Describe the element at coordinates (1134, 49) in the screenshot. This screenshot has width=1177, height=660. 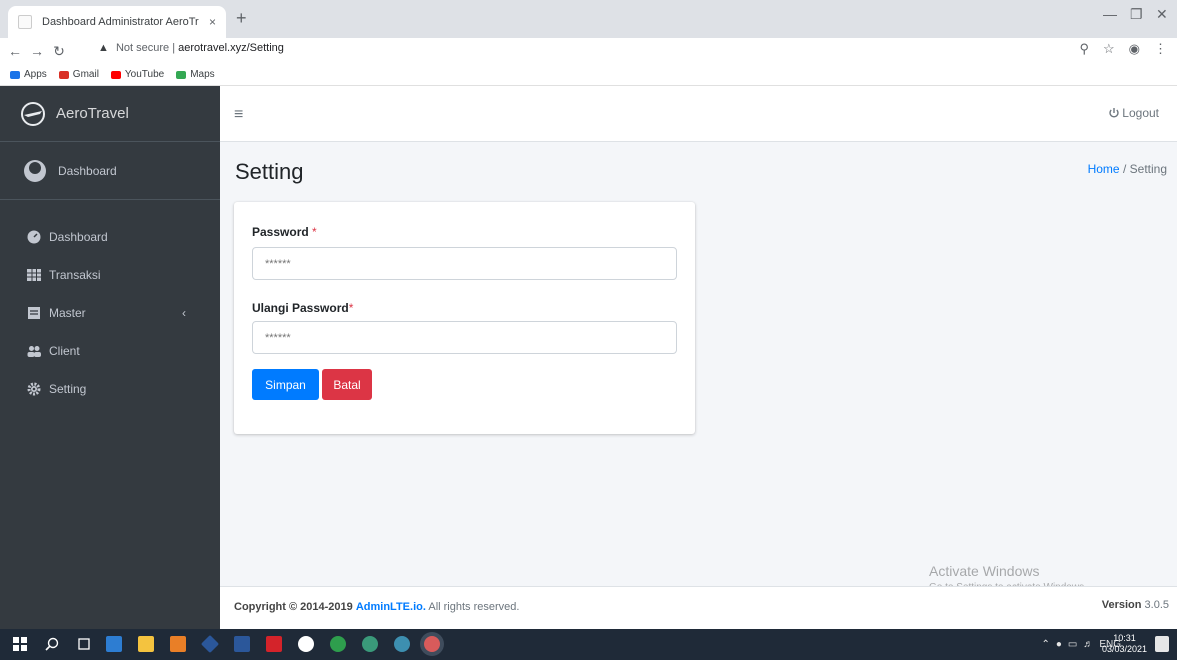
I see `profile-icon: ◉` at that location.